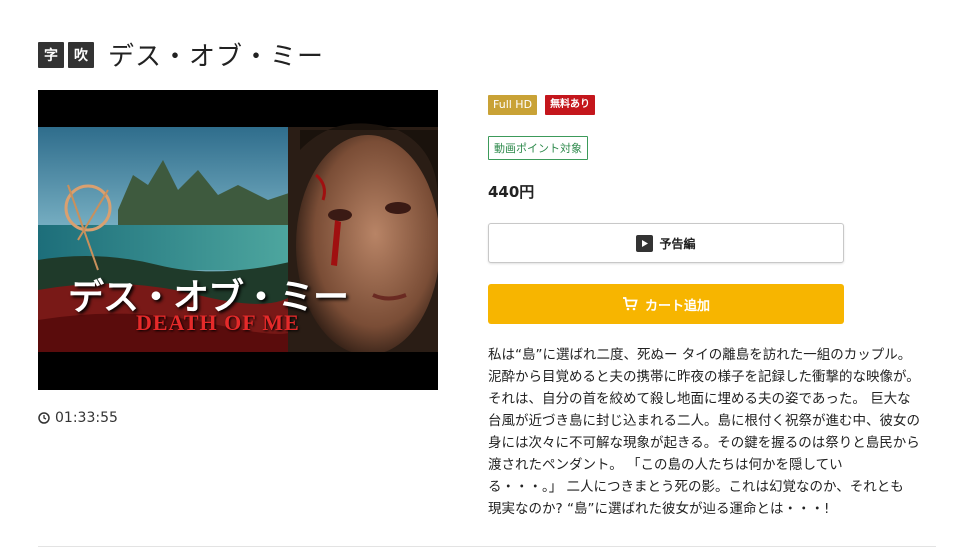 The width and height of the screenshot is (972, 552). I want to click on duration-value: 01:33:55, so click(86, 418).